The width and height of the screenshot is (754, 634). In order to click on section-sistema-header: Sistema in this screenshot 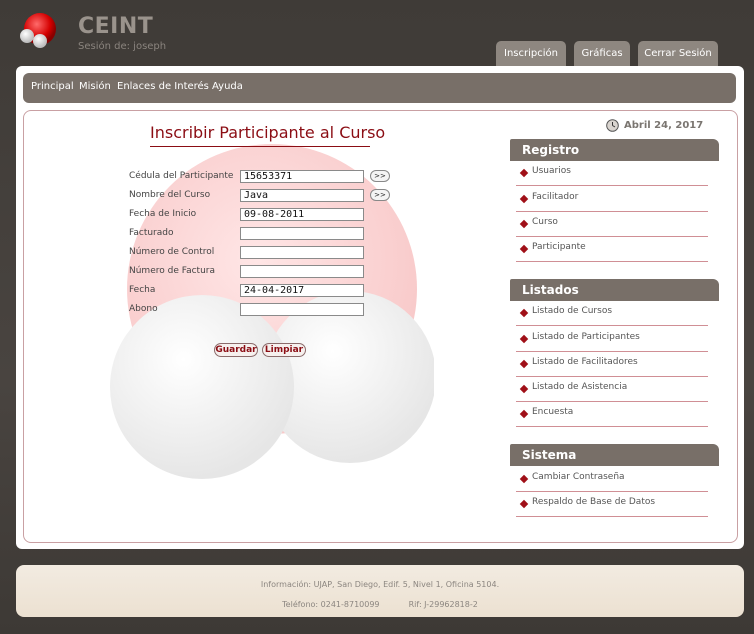, I will do `click(614, 455)`.